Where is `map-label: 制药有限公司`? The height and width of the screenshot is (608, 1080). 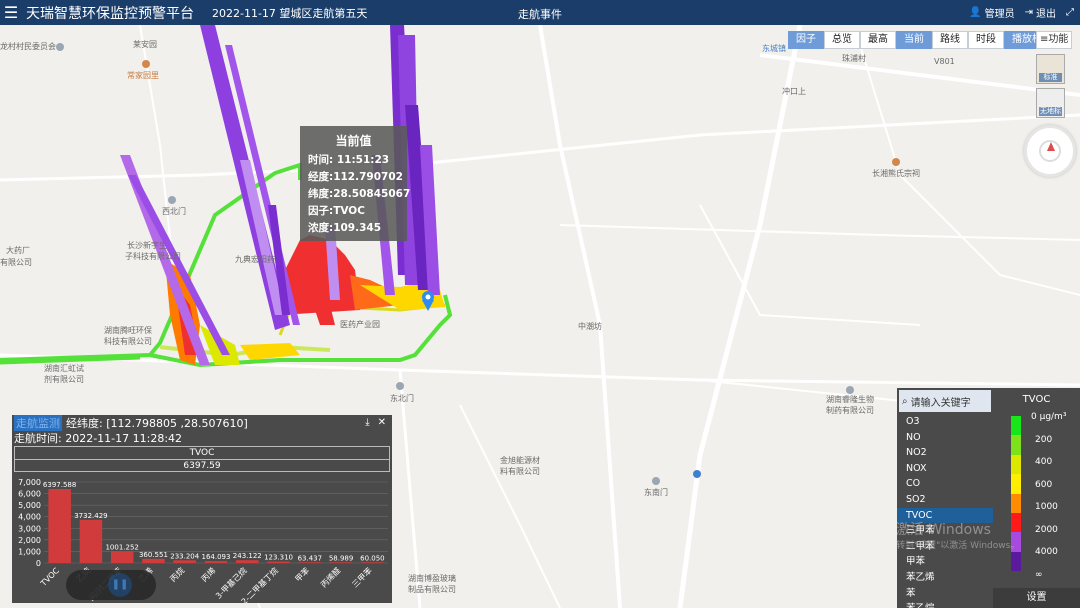 map-label: 制药有限公司 is located at coordinates (850, 410).